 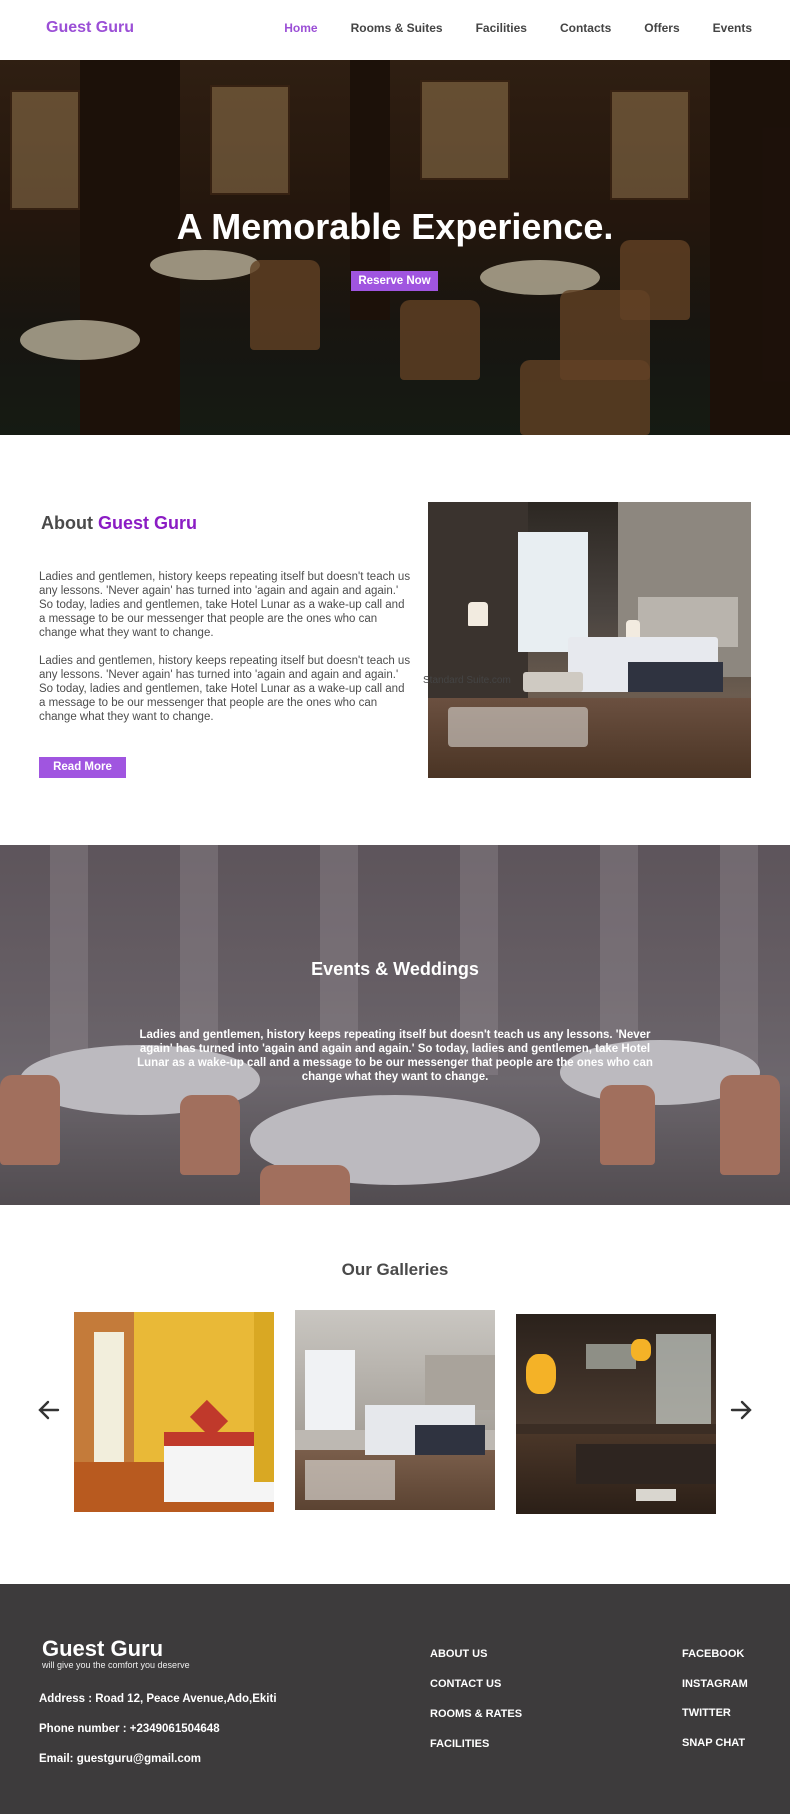 I want to click on read-more-button: Read More, so click(x=82, y=767).